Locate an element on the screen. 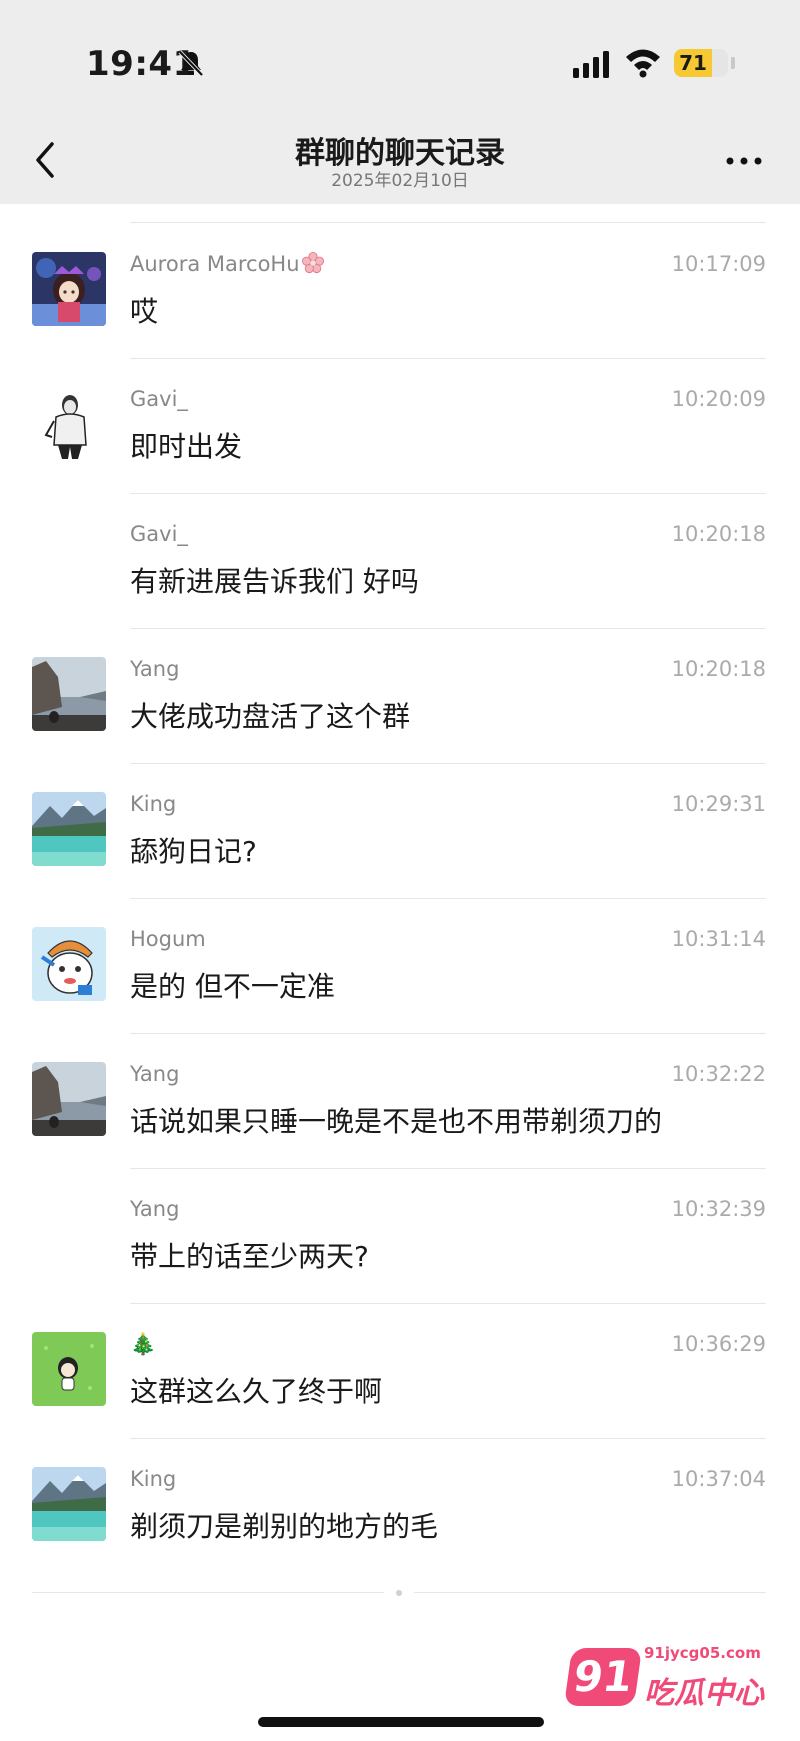 The image size is (800, 1741). battery-cap is located at coordinates (733, 63).